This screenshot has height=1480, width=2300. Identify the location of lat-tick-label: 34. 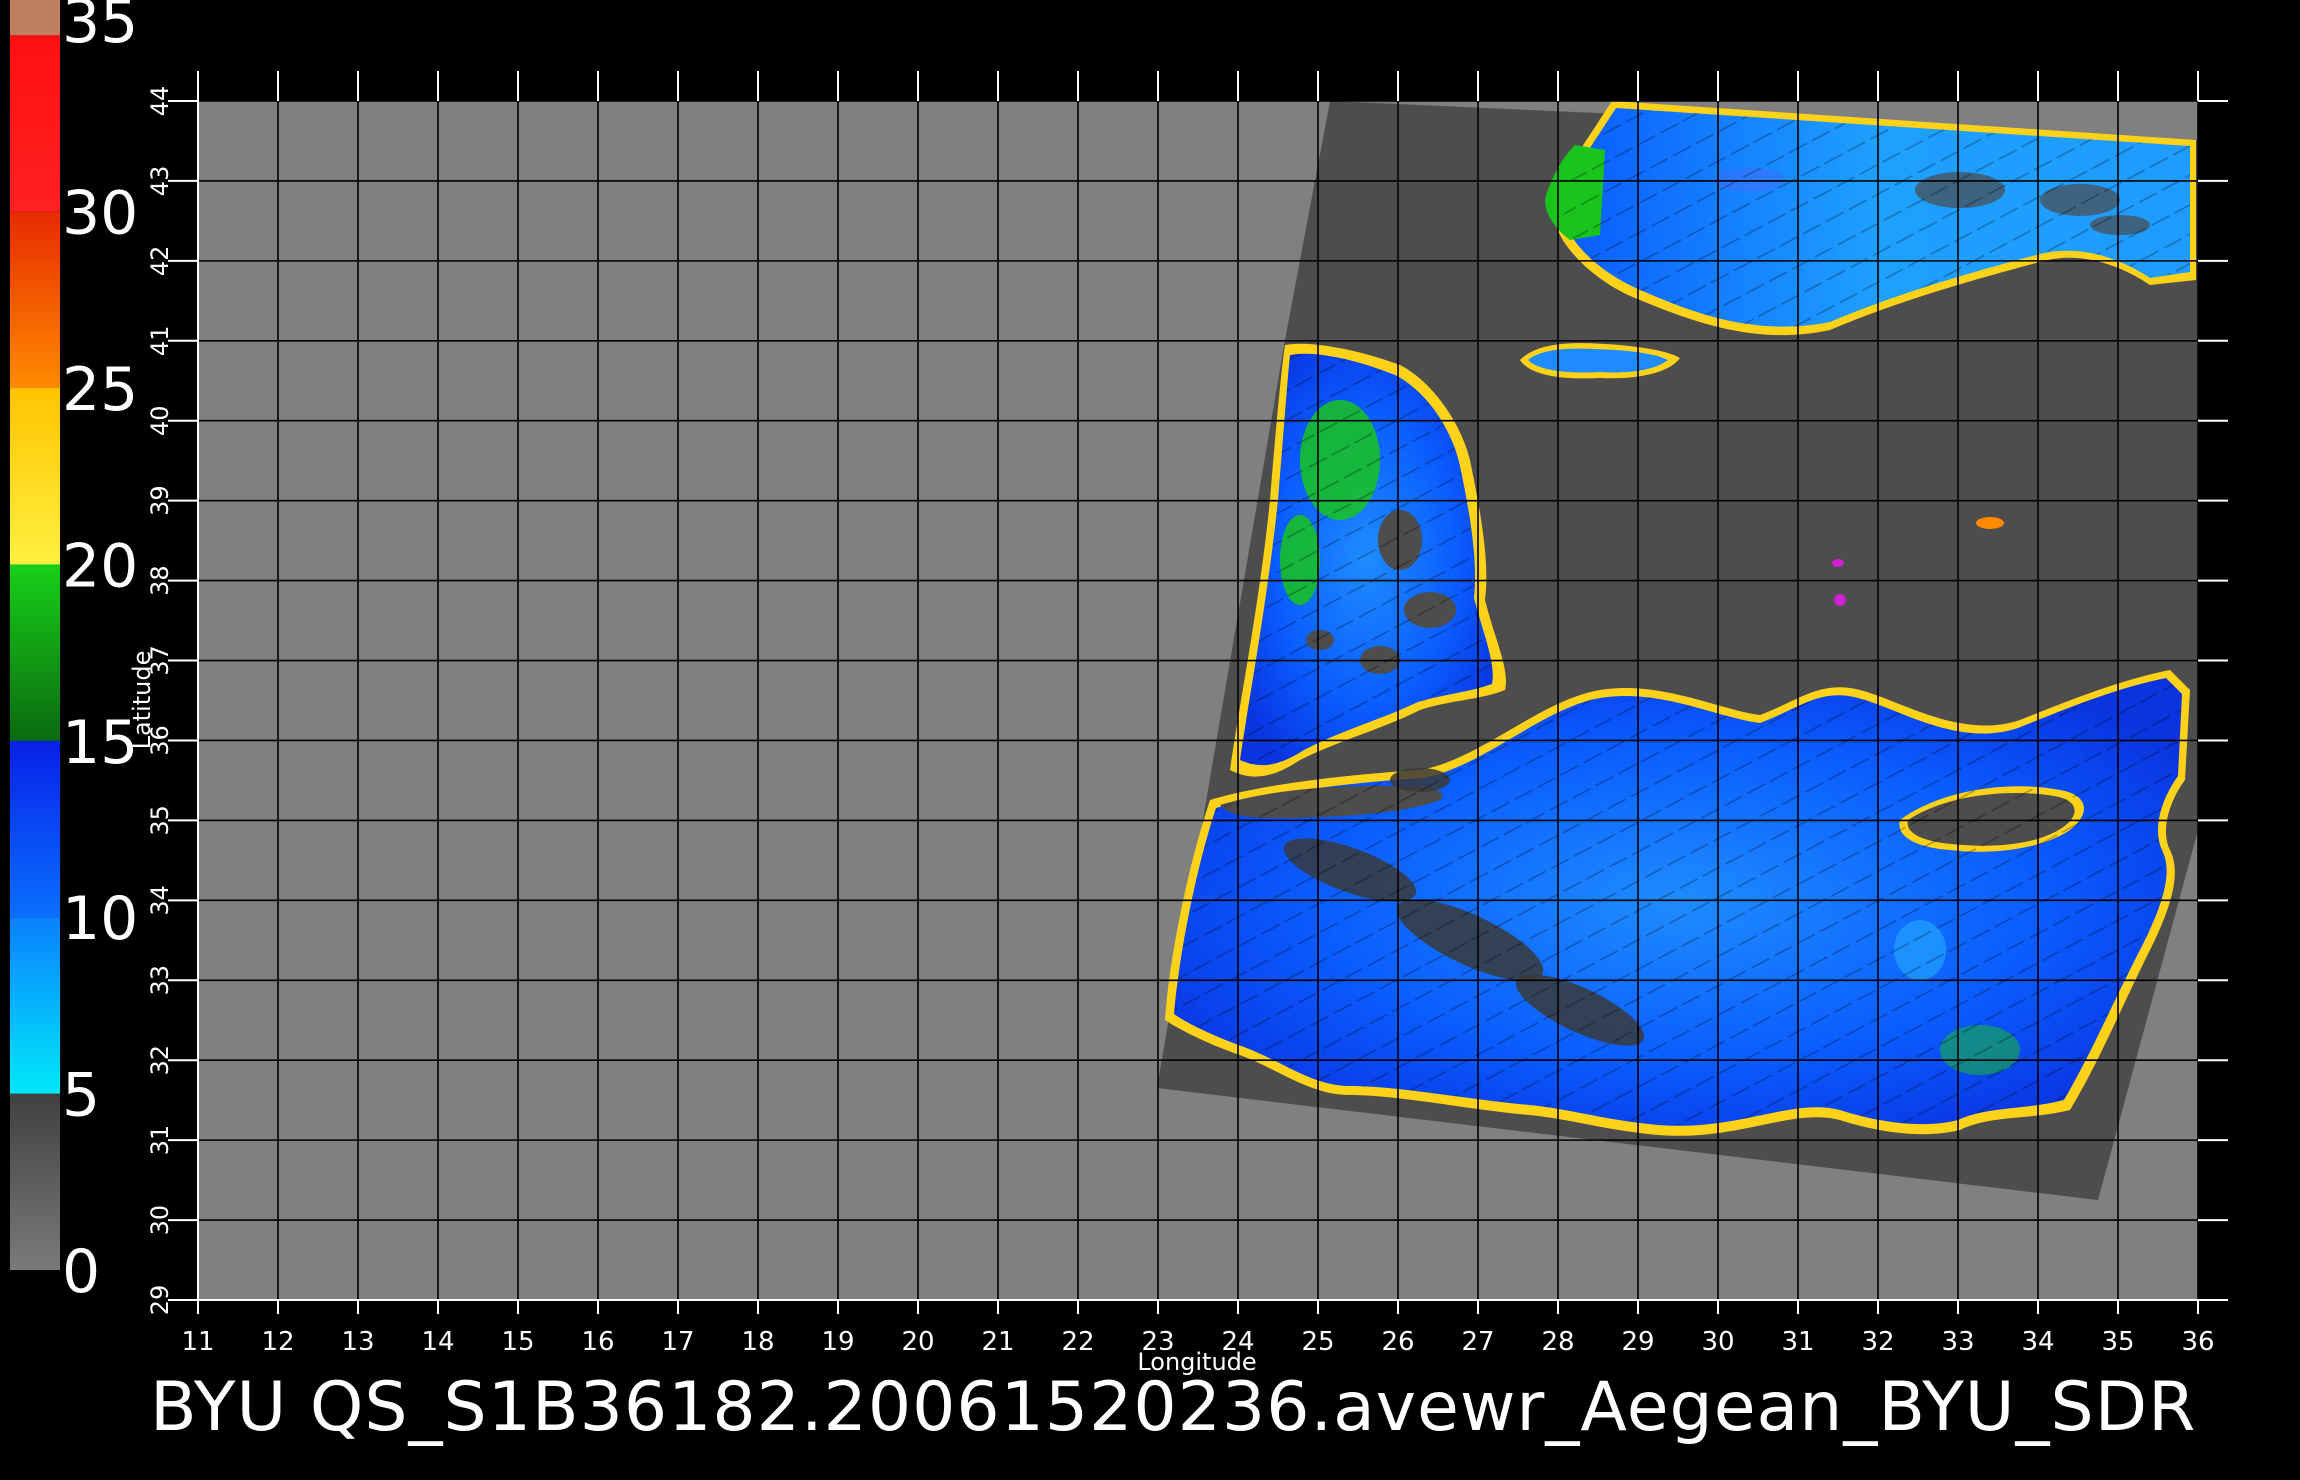
(160, 900).